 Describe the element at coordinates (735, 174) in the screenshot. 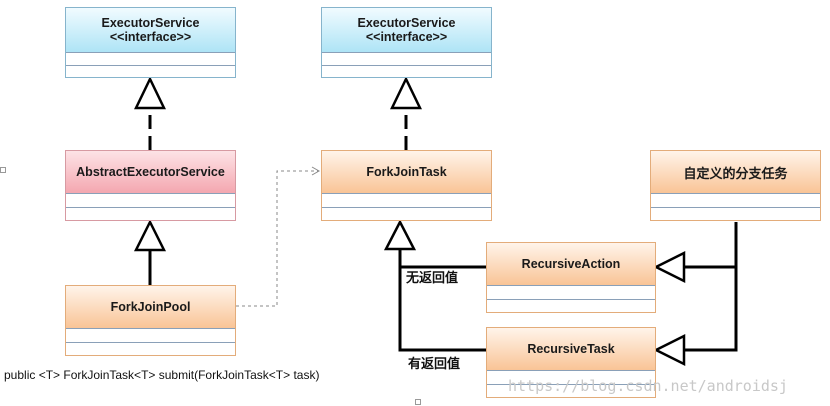

I see `class-name: 自定义的分支任务` at that location.